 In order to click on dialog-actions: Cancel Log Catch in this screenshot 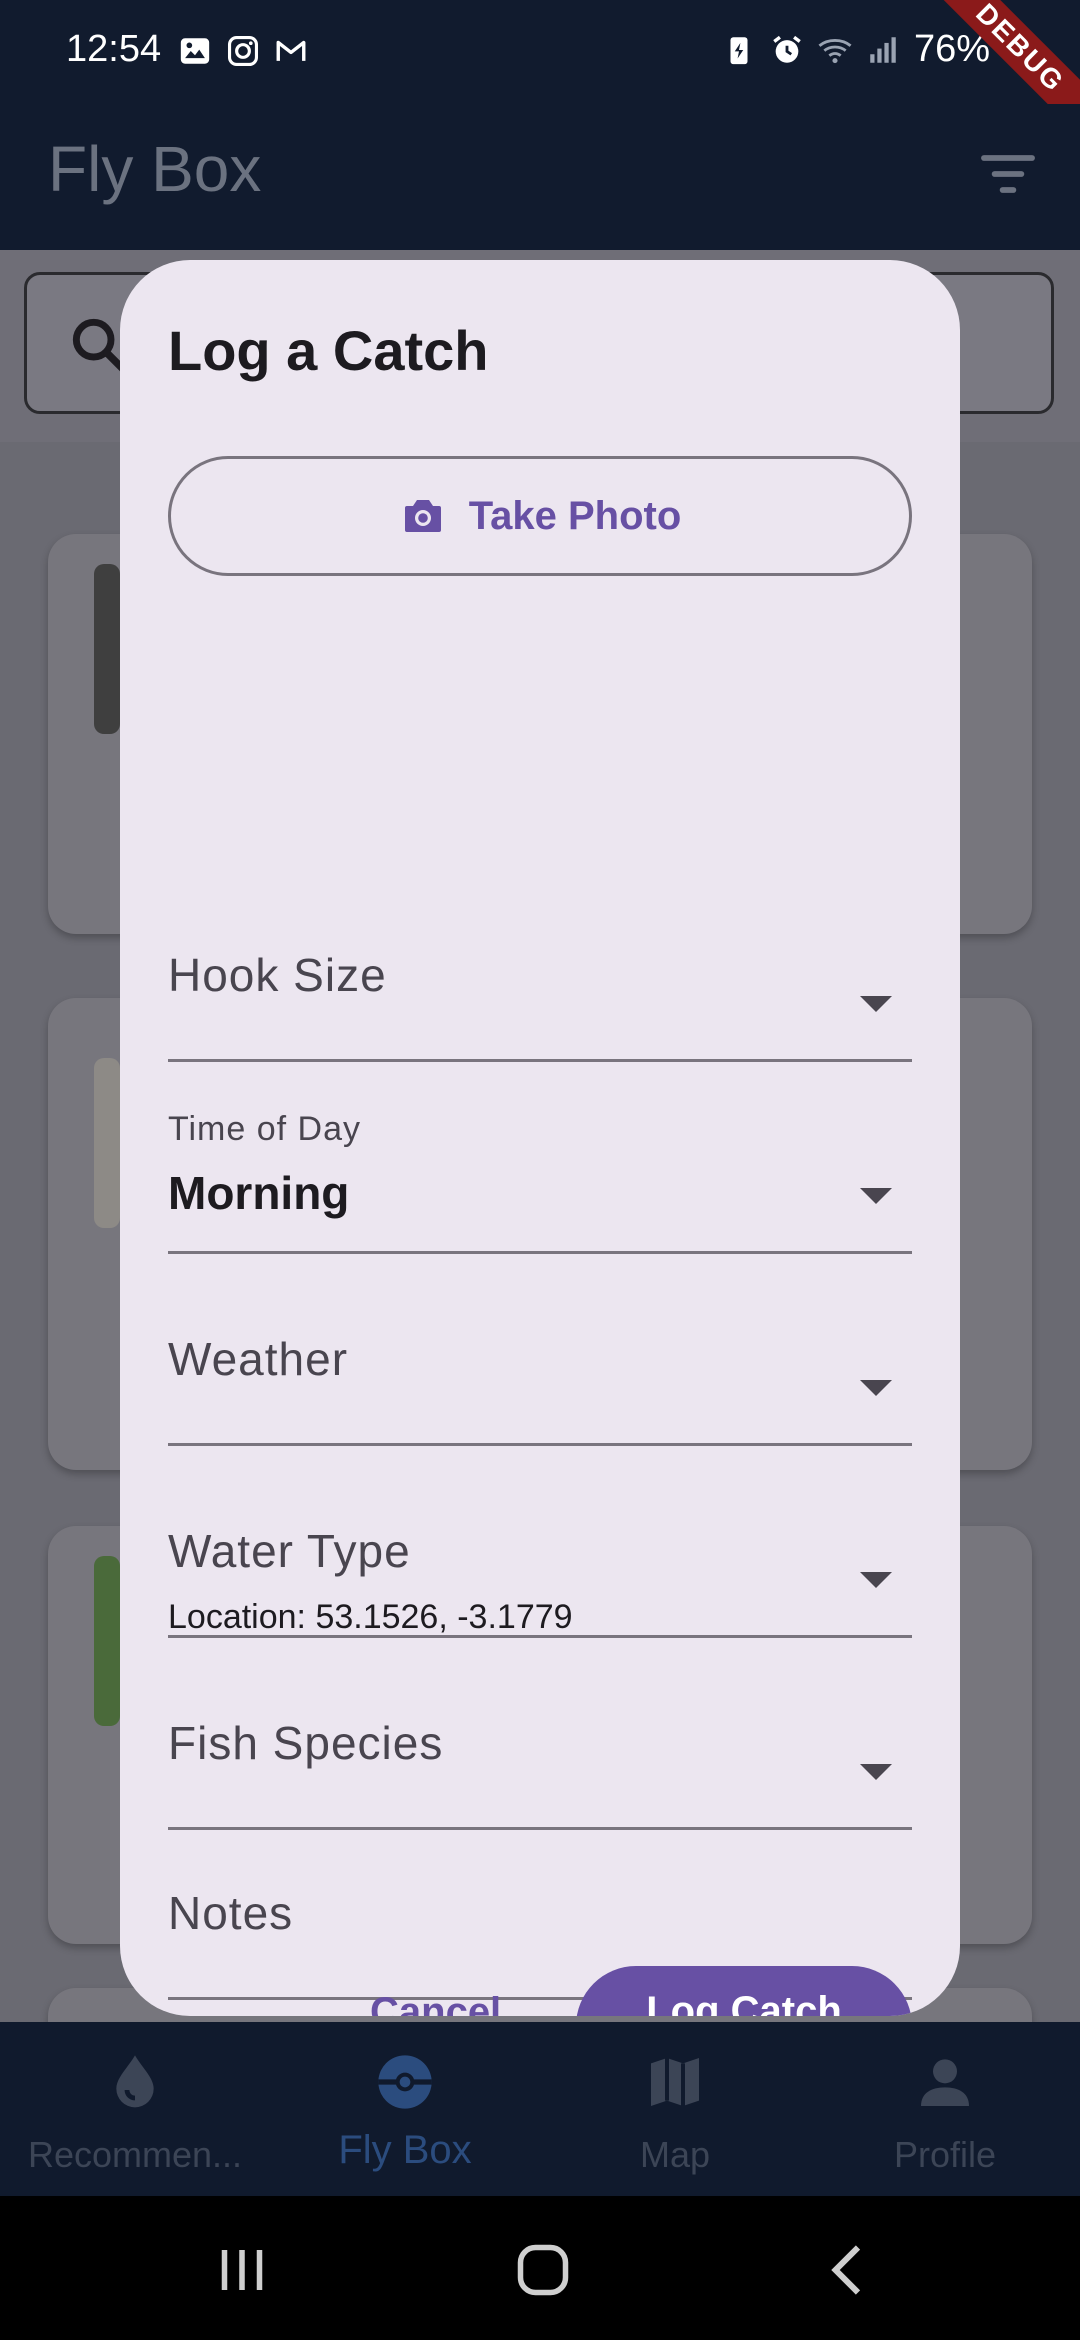, I will do `click(540, 1991)`.